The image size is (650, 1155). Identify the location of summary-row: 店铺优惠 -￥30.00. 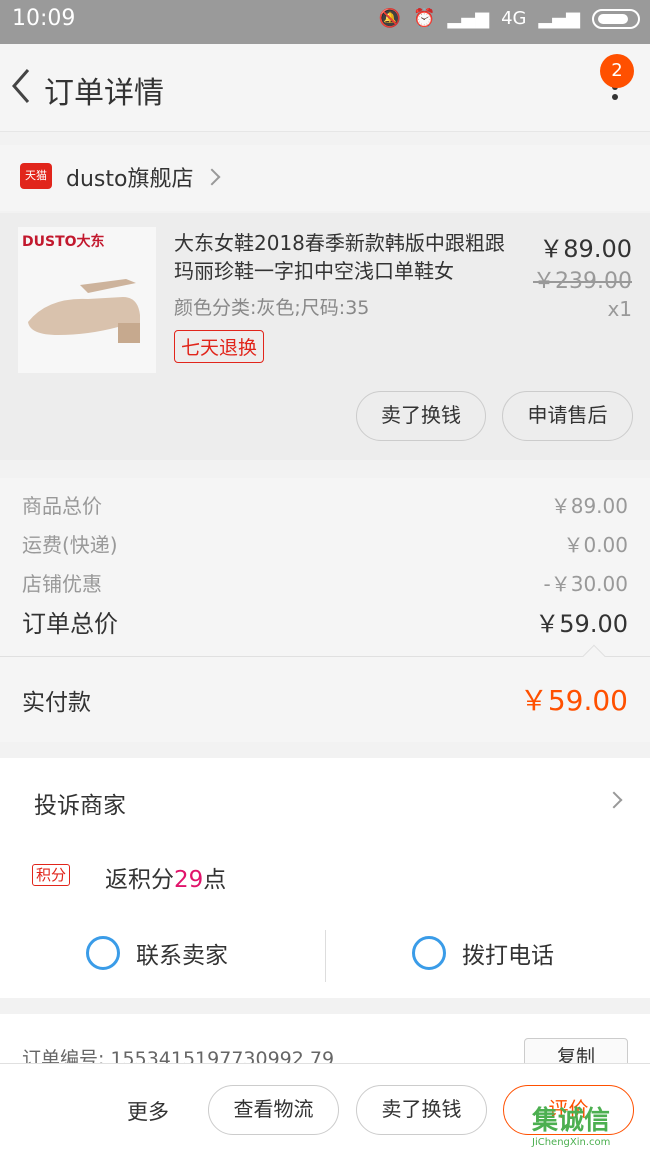
(325, 584).